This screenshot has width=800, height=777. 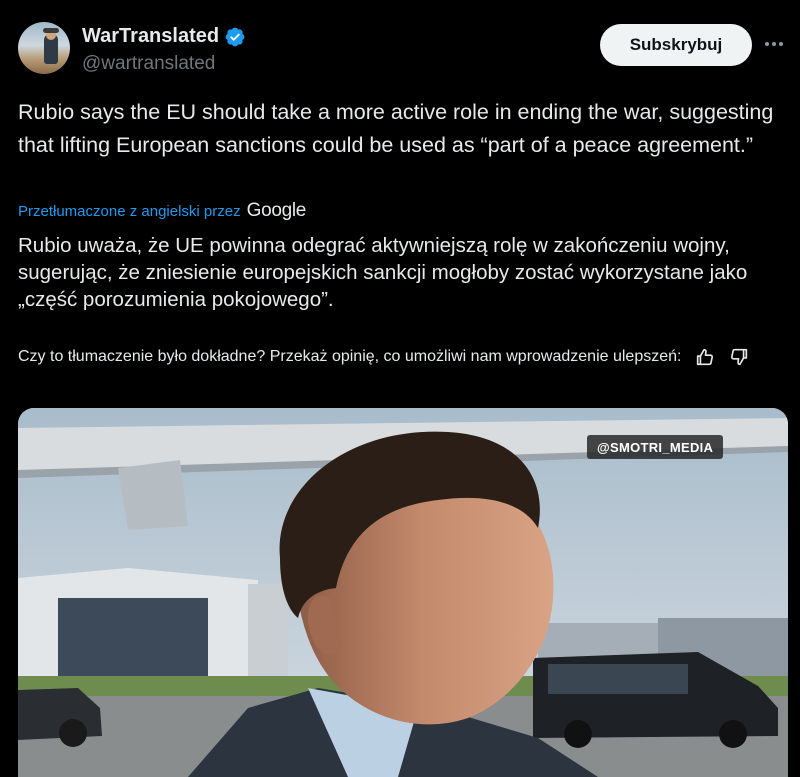 I want to click on thumbs-up-icon, so click(x=705, y=357).